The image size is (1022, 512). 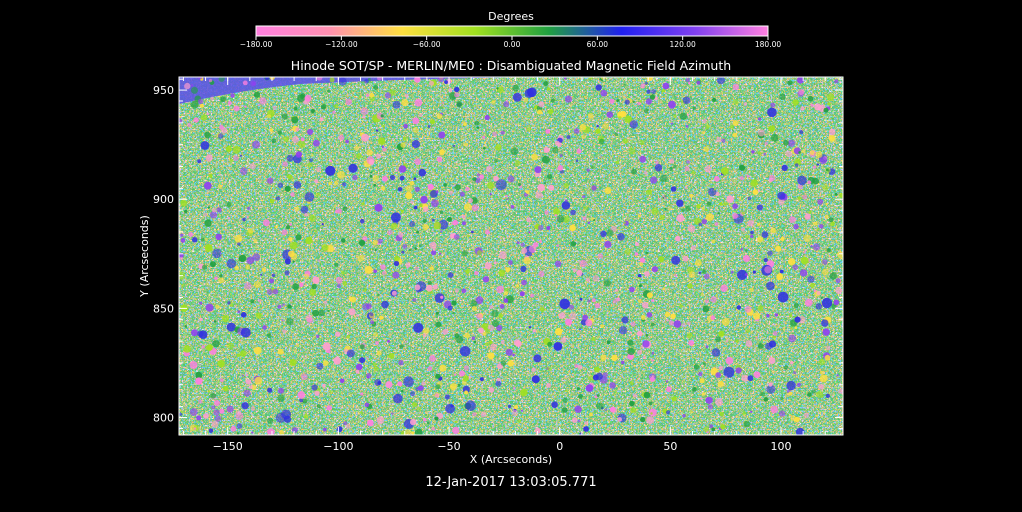 I want to click on x-tick-label: −100, so click(x=338, y=446).